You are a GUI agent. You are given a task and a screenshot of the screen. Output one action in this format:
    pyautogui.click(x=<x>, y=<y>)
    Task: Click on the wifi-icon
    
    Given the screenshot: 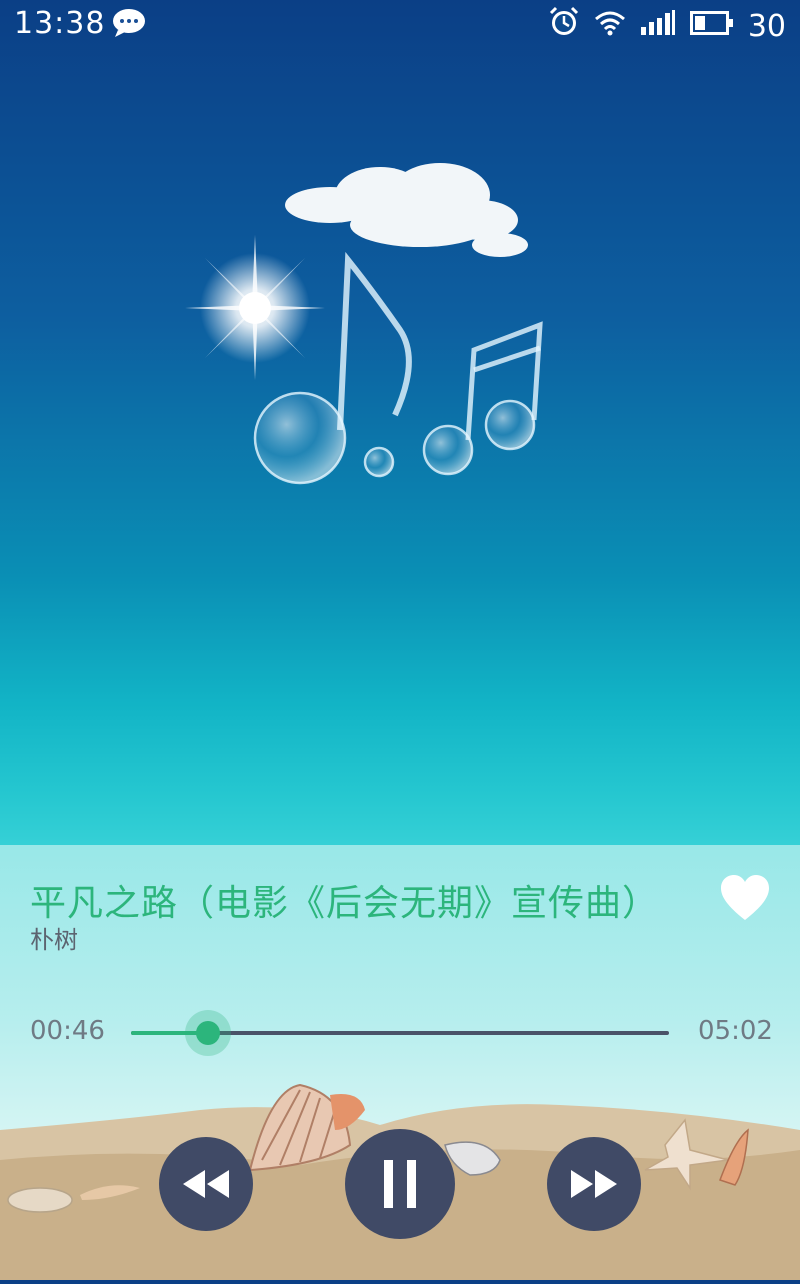 What is the action you would take?
    pyautogui.click(x=610, y=26)
    